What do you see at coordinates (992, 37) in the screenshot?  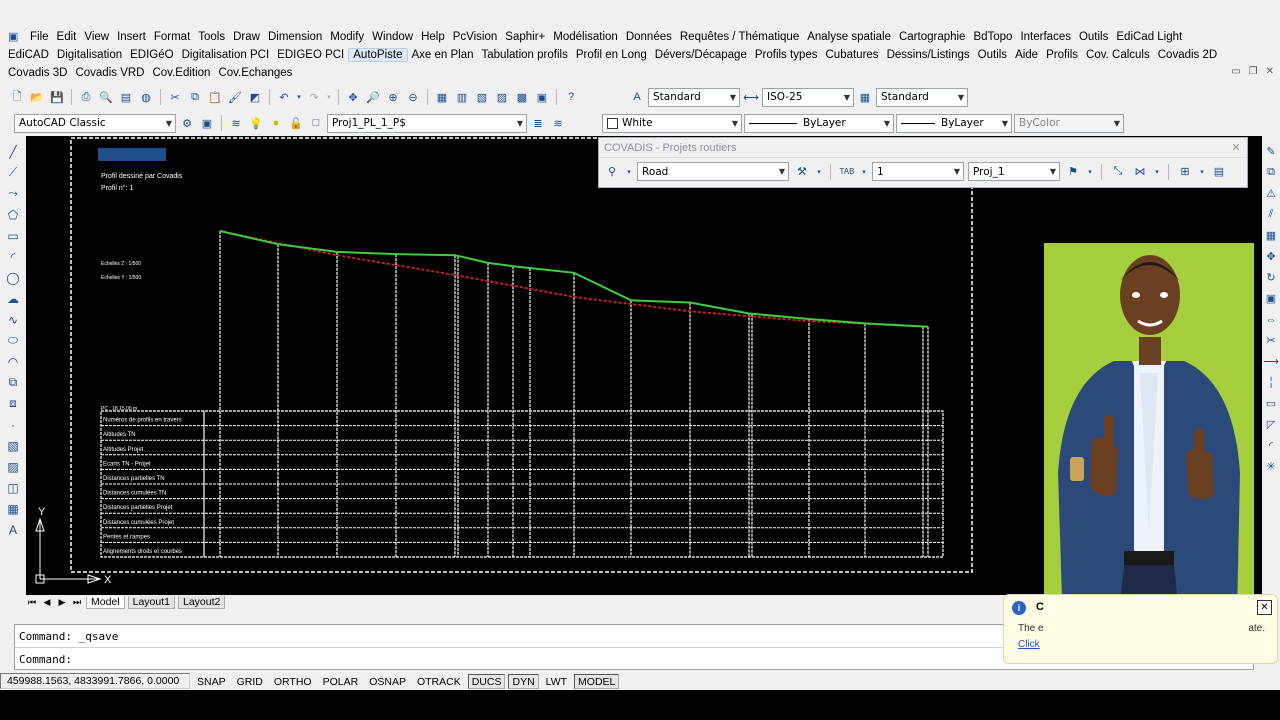 I see `menu-item-bdtopo: BdTopo` at bounding box center [992, 37].